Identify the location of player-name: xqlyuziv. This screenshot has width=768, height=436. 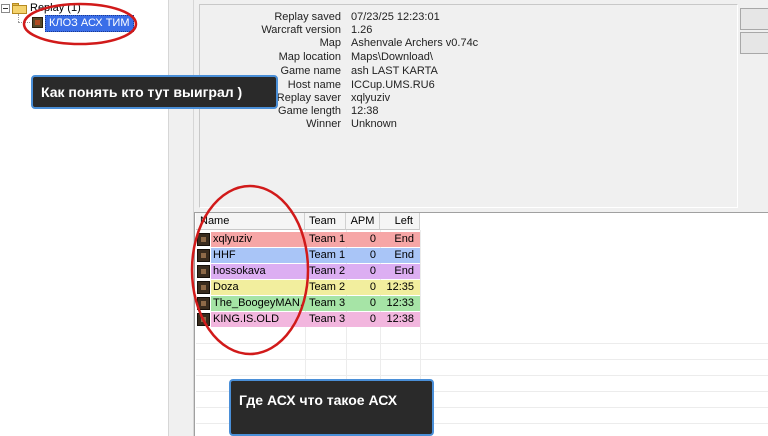
(258, 239).